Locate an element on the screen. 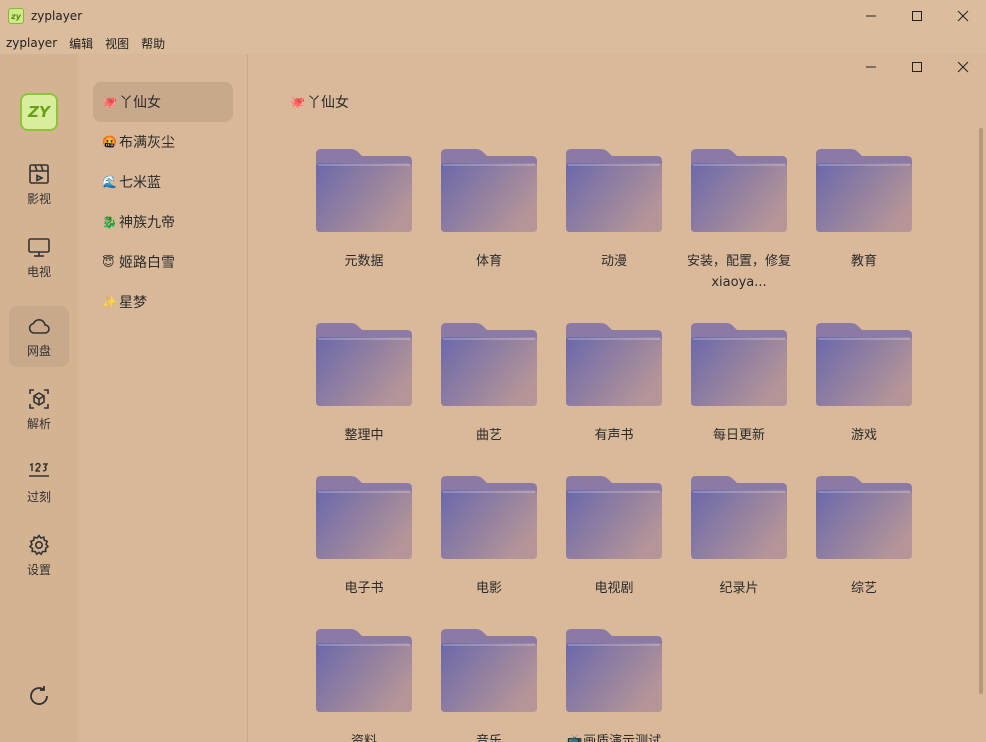 This screenshot has height=742, width=986. folder-name: 元数据 is located at coordinates (364, 261).